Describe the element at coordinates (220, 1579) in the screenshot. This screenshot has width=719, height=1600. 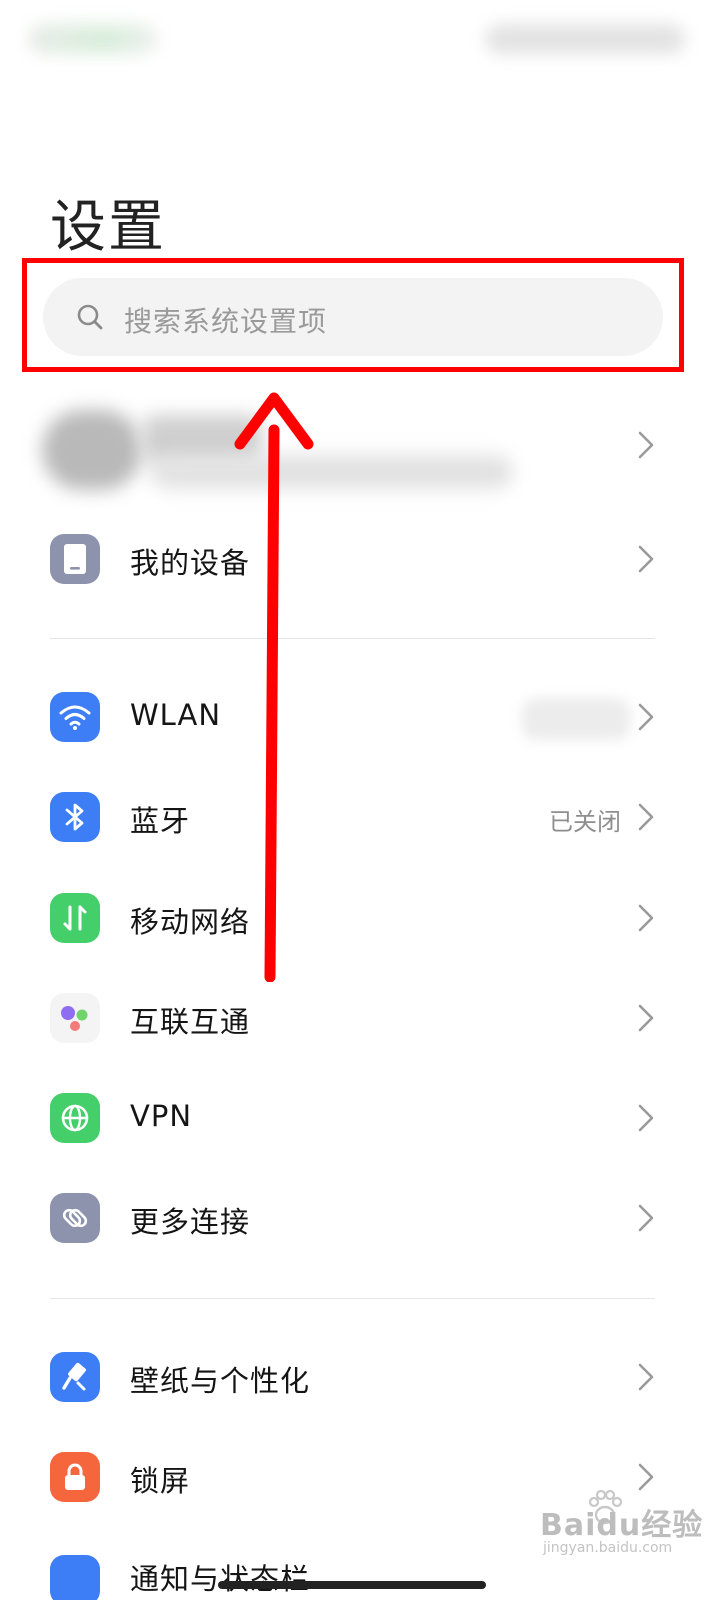
I see `settings-item-label: 通知与状态栏` at that location.